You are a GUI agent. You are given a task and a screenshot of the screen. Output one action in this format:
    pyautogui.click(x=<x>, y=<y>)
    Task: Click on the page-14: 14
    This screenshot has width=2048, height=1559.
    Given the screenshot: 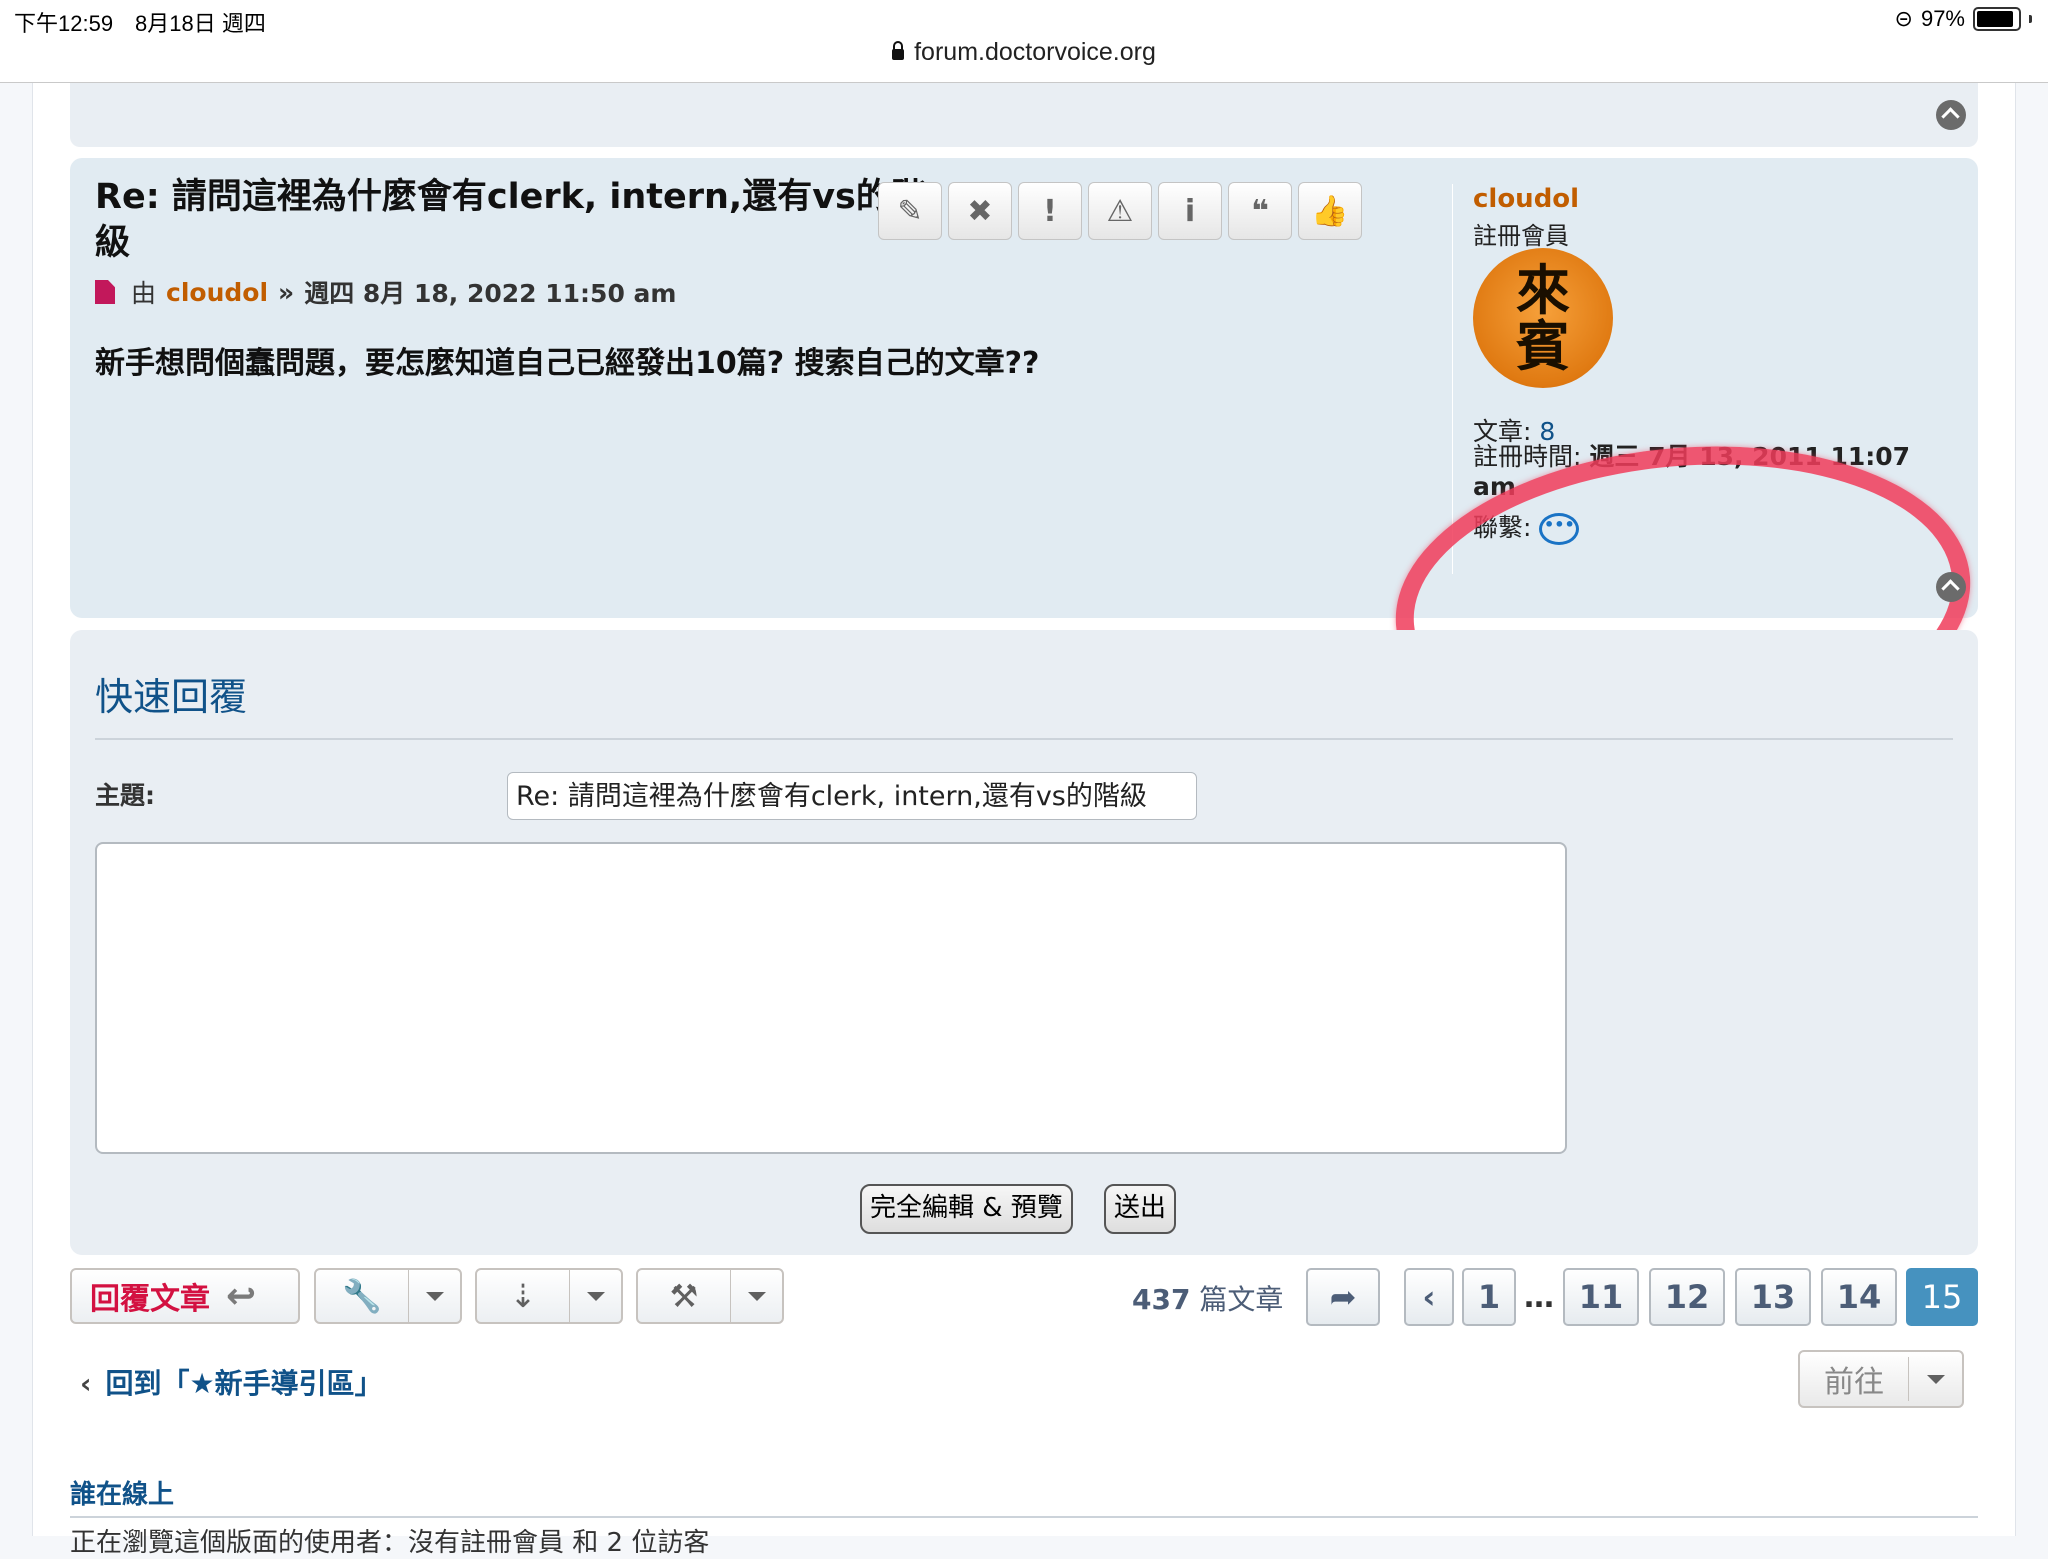 What is the action you would take?
    pyautogui.click(x=1859, y=1297)
    